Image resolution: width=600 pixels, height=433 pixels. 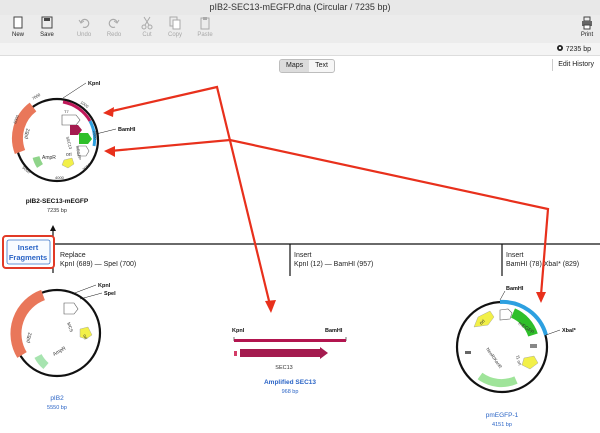 I want to click on fragment-sec13-arrow, so click(x=284, y=353).